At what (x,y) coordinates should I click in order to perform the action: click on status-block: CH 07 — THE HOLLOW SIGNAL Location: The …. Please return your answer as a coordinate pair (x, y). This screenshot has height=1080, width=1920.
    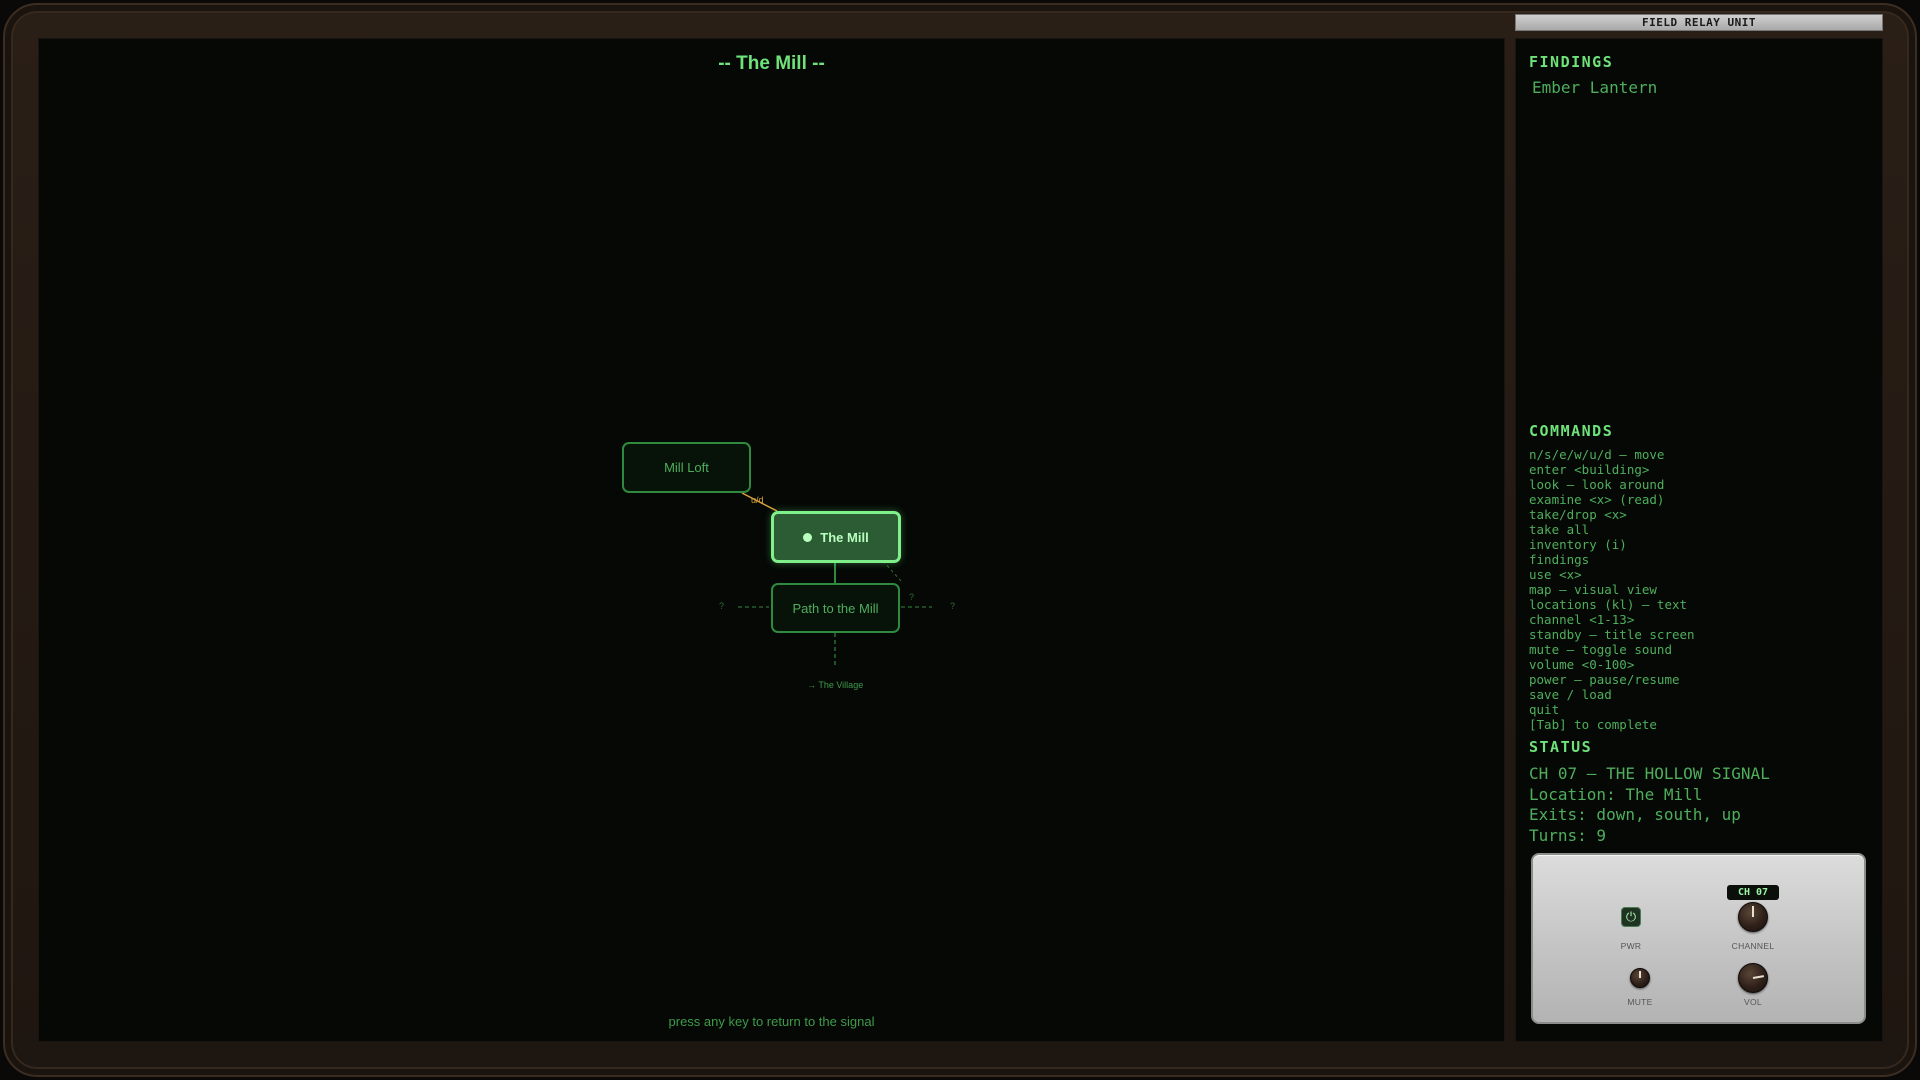
    Looking at the image, I should click on (1649, 805).